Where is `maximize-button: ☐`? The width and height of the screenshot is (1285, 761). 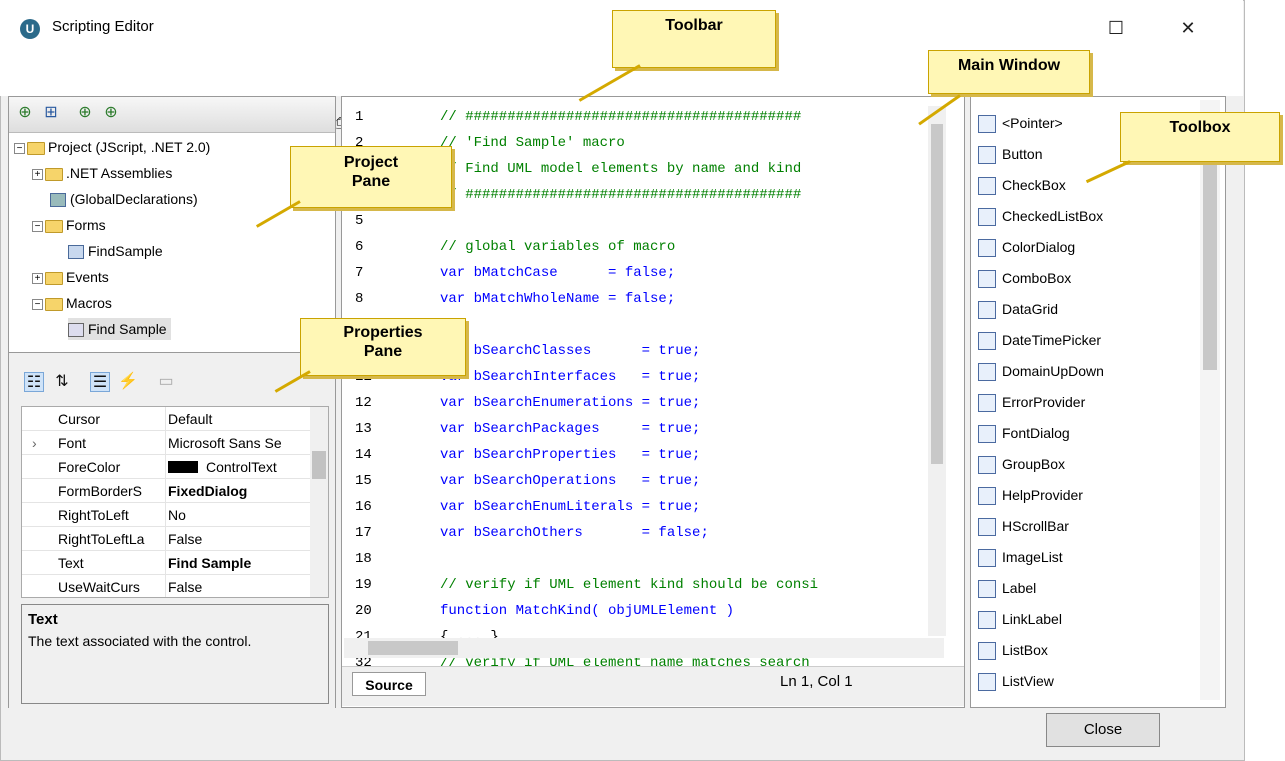 maximize-button: ☐ is located at coordinates (1116, 28).